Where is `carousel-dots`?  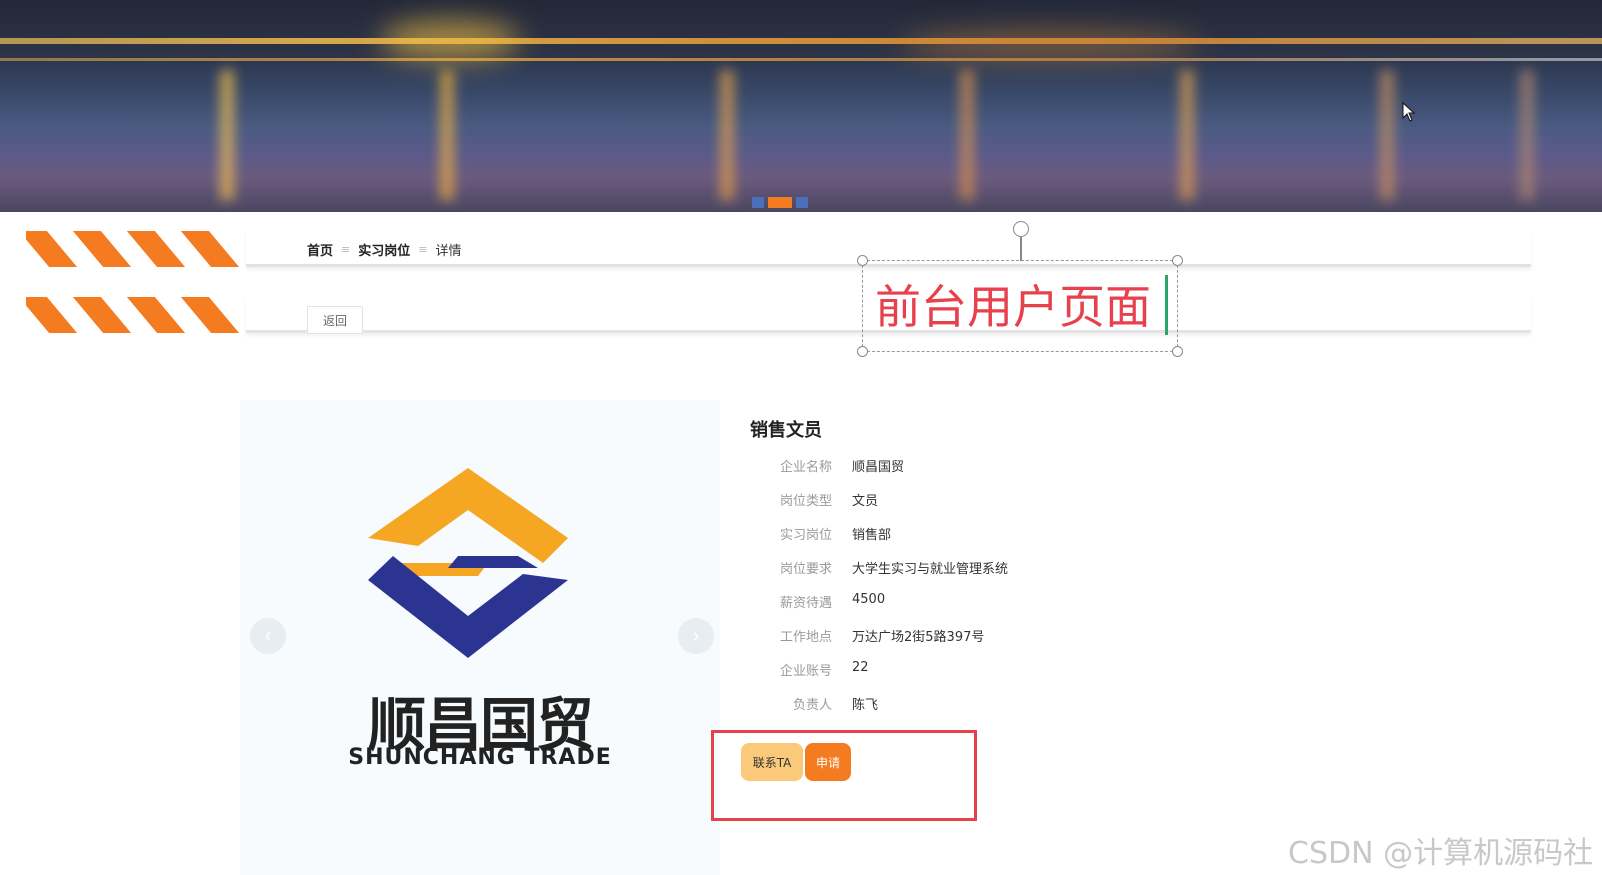 carousel-dots is located at coordinates (780, 202).